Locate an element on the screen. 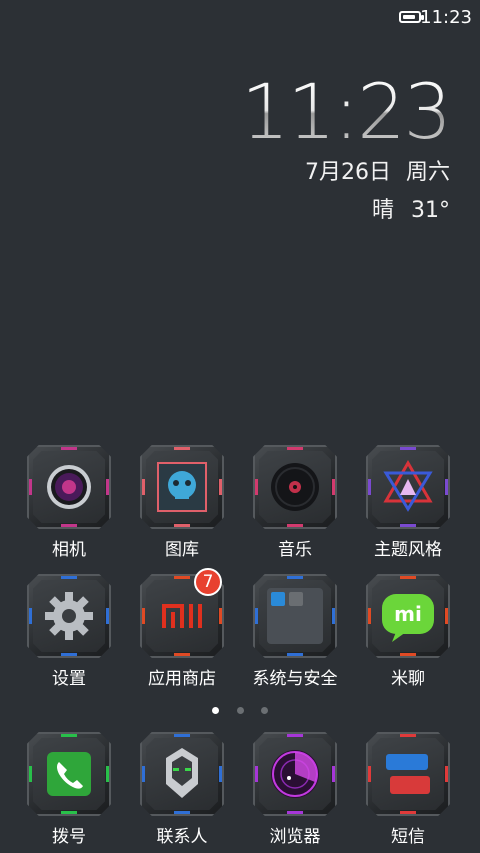  gear-icon is located at coordinates (69, 616).